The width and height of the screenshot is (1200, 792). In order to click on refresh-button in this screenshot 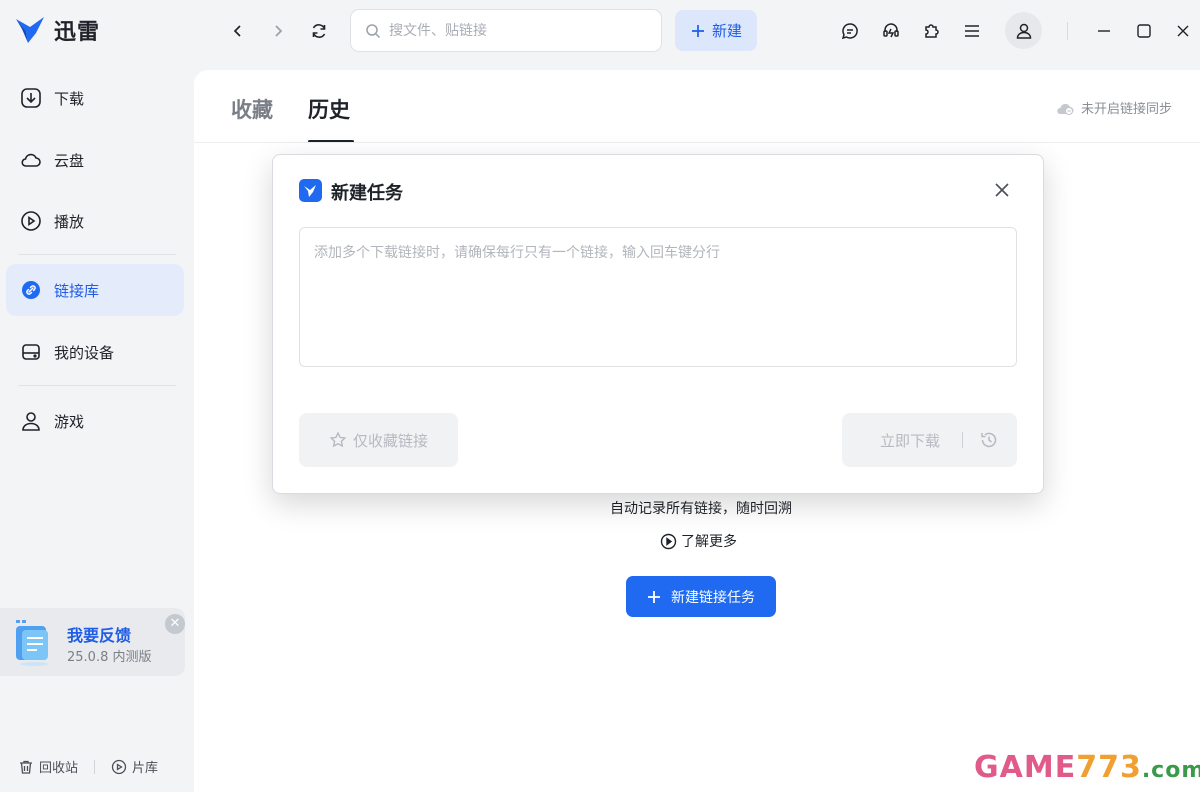, I will do `click(319, 31)`.